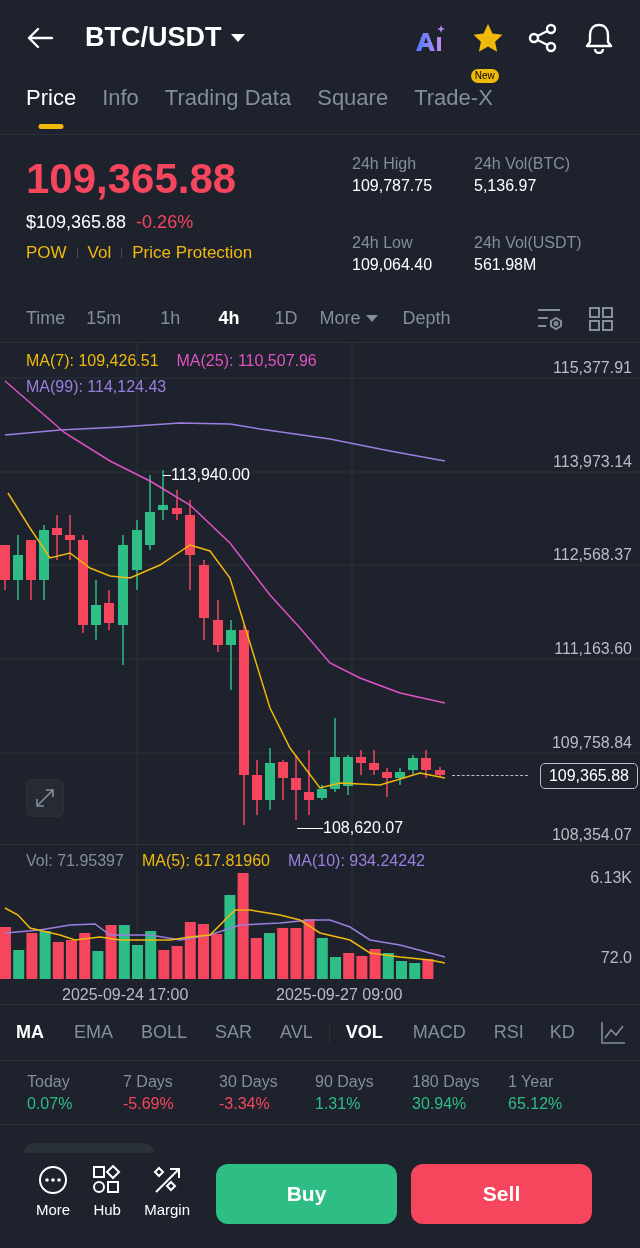 This screenshot has width=640, height=1248. What do you see at coordinates (99, 253) in the screenshot?
I see `tag-link: Vol` at bounding box center [99, 253].